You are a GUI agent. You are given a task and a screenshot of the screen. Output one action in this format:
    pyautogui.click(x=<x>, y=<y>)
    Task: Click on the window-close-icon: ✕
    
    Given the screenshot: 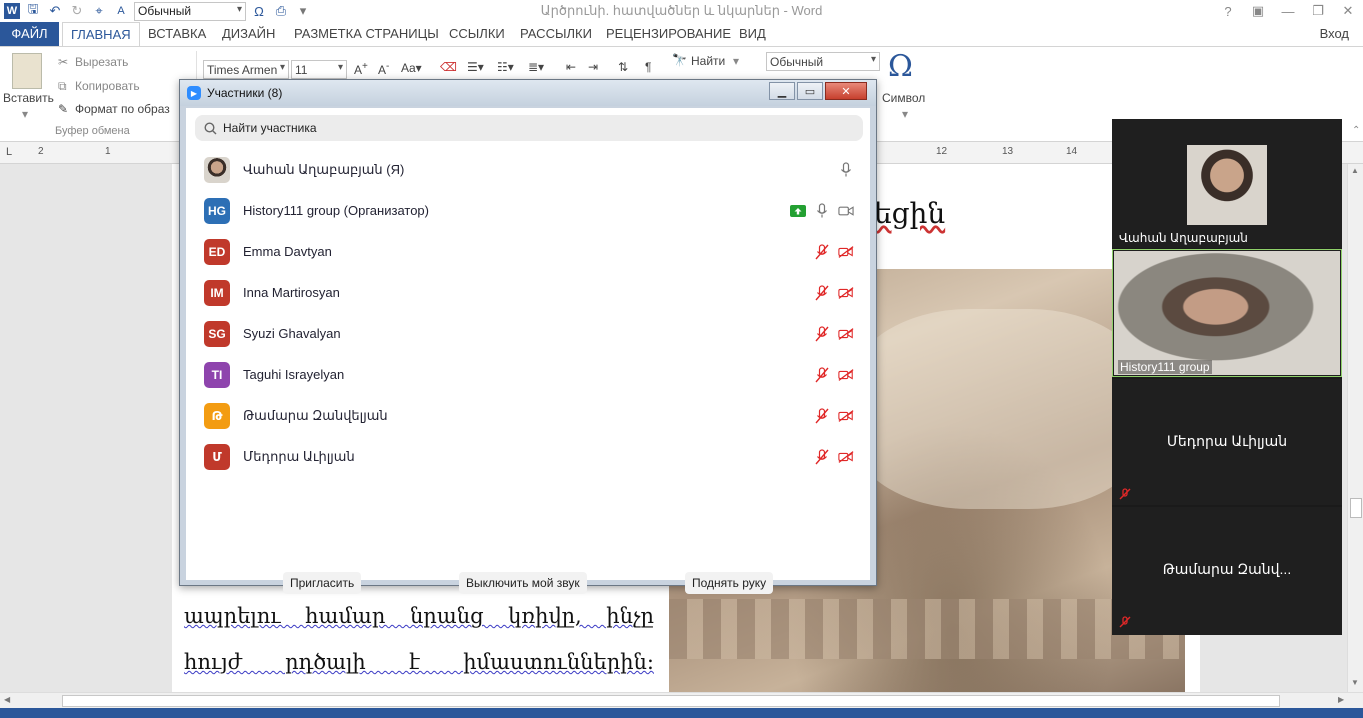 What is the action you would take?
    pyautogui.click(x=846, y=91)
    